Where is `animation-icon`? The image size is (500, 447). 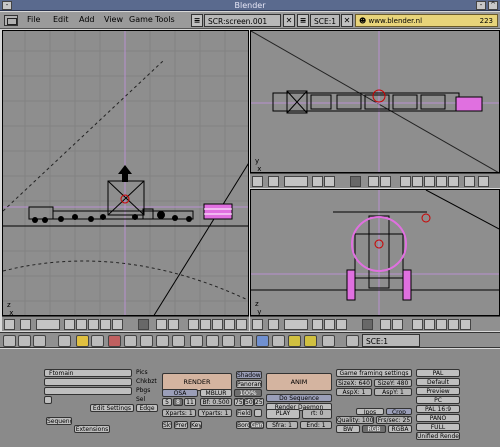 animation-icon is located at coordinates (178, 341).